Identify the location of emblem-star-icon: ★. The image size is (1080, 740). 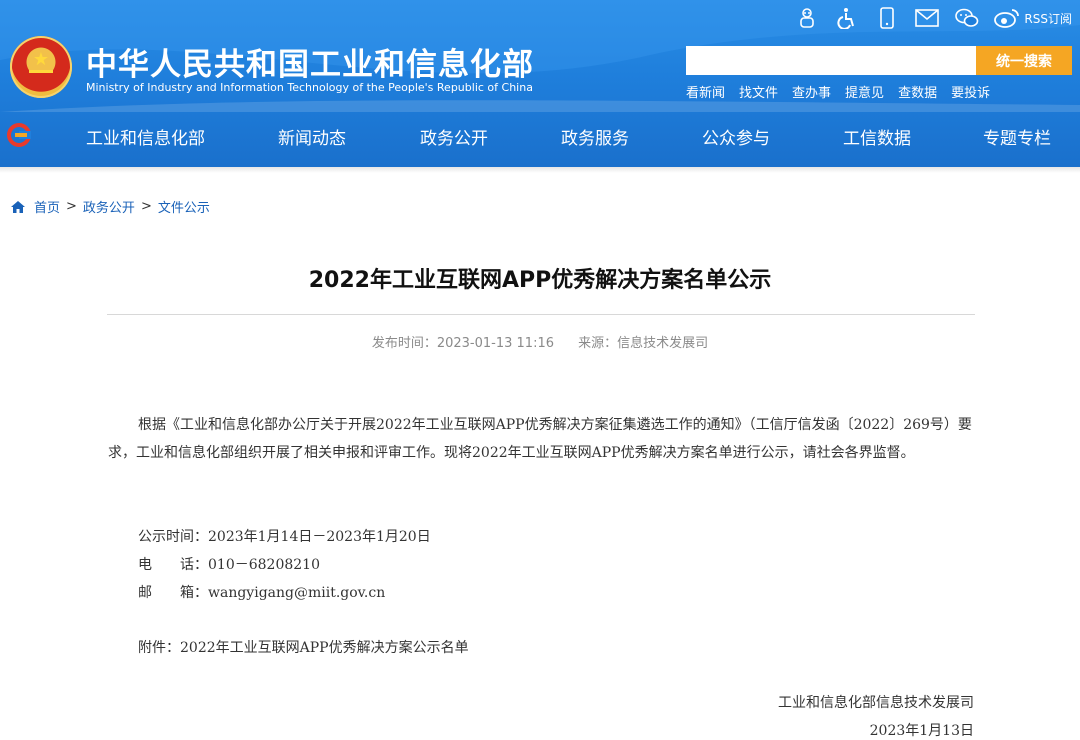
(41, 59).